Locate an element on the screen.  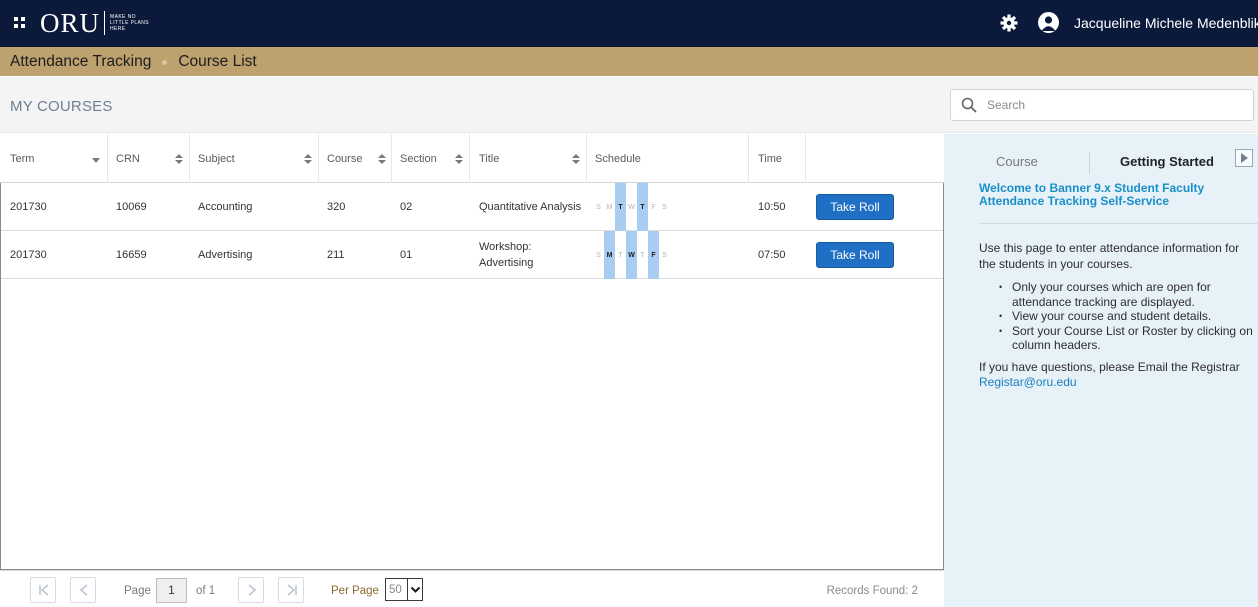
column-header-title: Title is located at coordinates (489, 158).